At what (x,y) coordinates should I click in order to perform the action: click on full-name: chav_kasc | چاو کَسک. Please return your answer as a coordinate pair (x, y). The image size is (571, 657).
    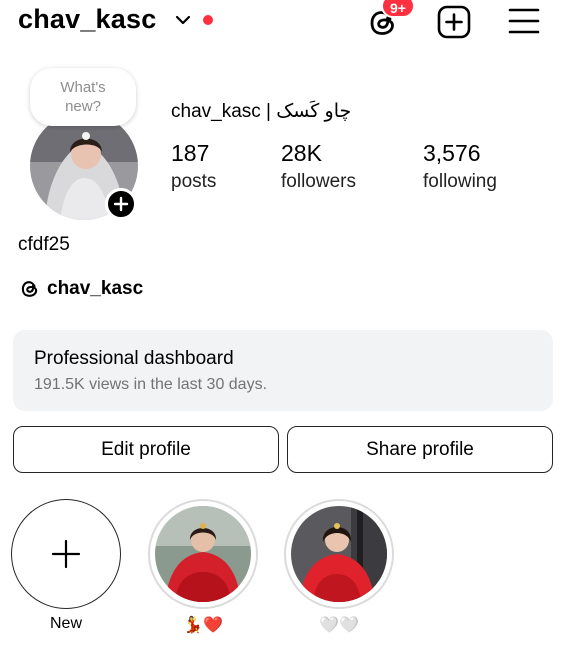
    Looking at the image, I should click on (261, 111).